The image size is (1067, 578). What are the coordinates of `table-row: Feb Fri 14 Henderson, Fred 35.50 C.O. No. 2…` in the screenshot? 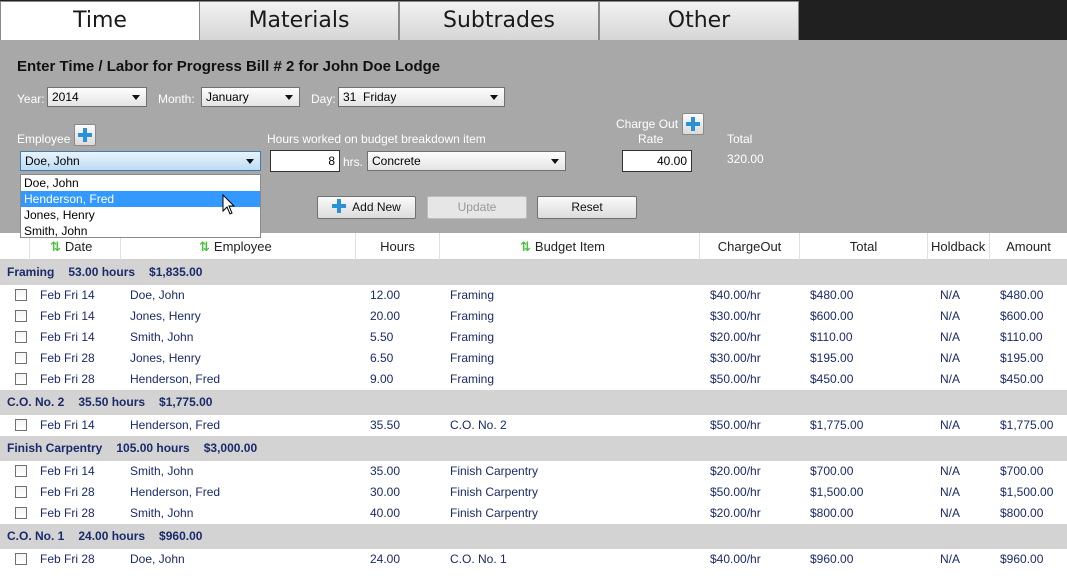 It's located at (533, 425).